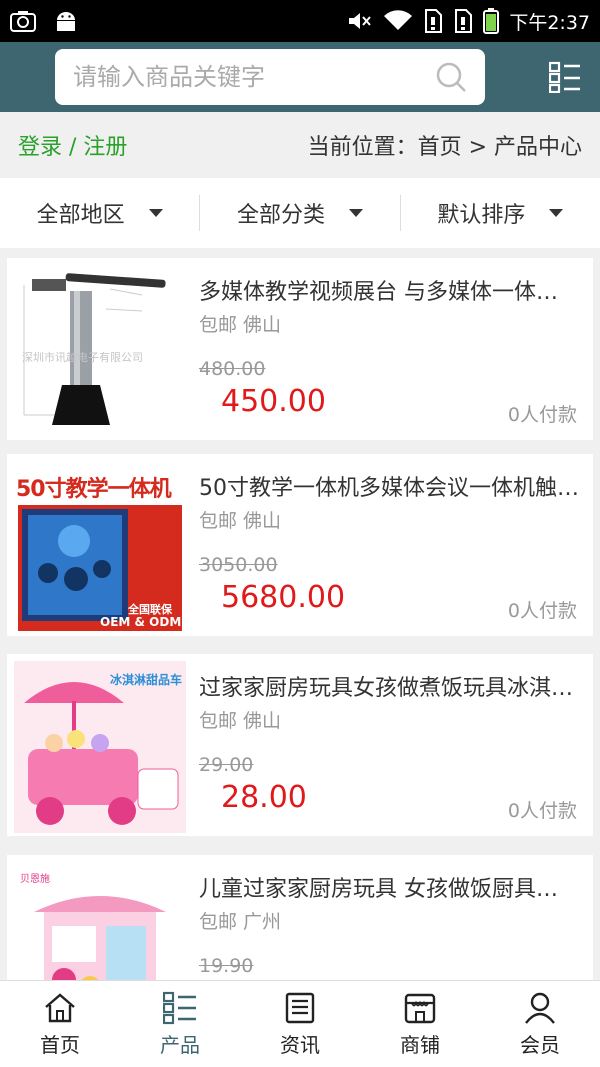  Describe the element at coordinates (254, 77) in the screenshot. I see `search-input` at that location.